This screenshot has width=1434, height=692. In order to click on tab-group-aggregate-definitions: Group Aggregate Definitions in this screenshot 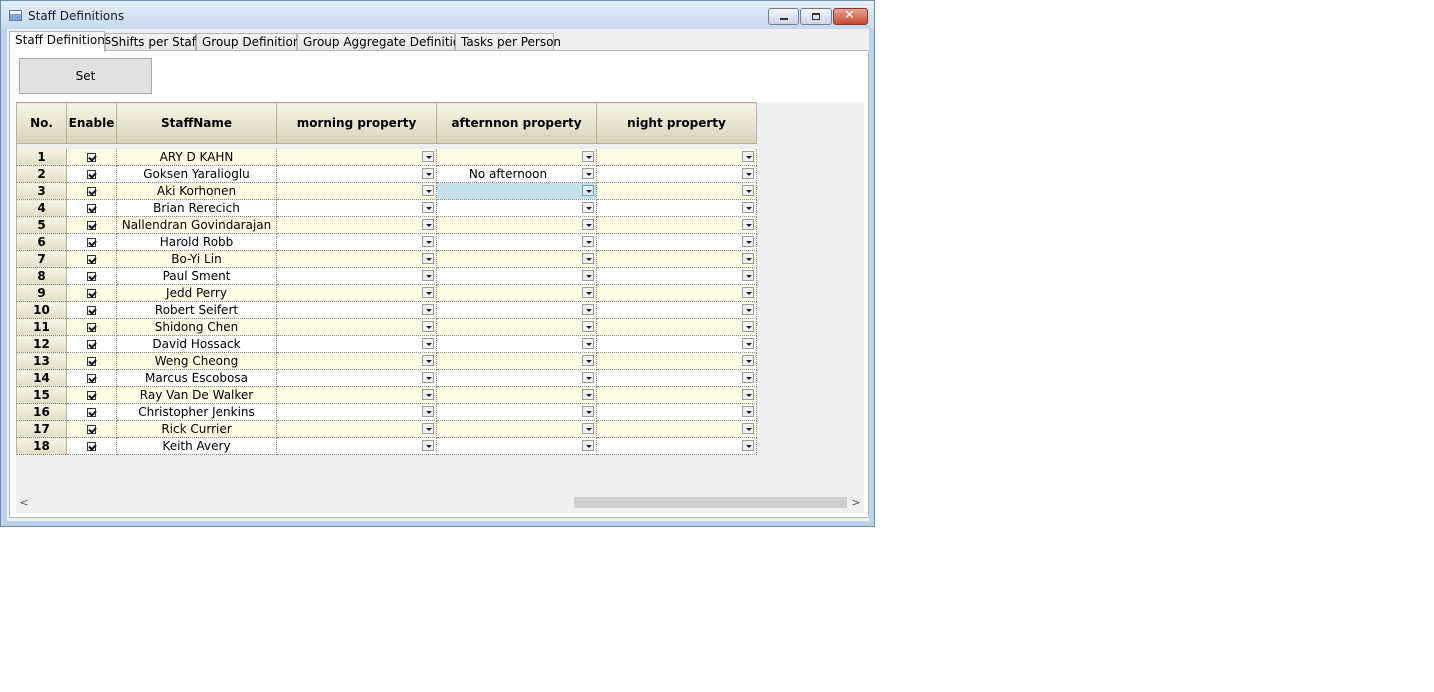, I will do `click(385, 42)`.